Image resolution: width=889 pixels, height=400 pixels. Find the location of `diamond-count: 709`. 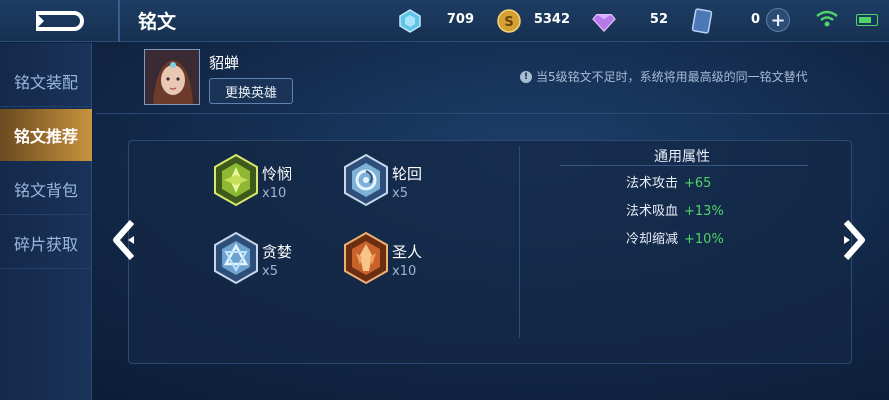

diamond-count: 709 is located at coordinates (460, 19).